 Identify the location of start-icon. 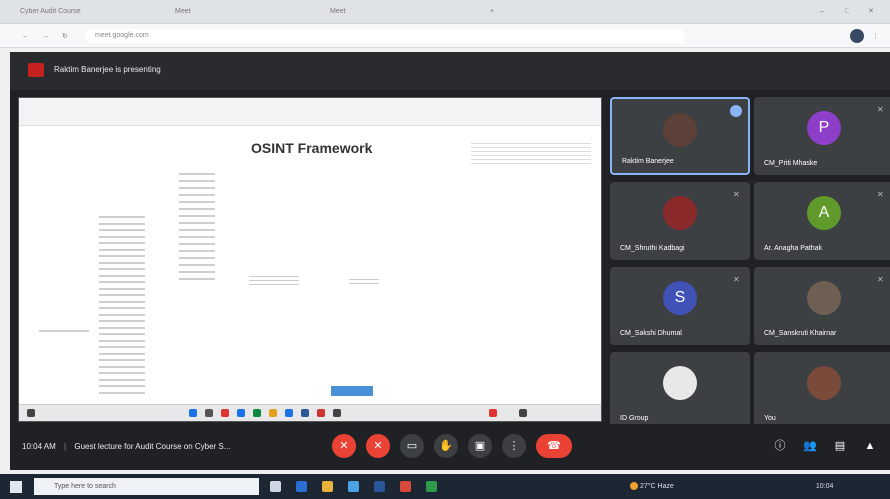
(31, 413).